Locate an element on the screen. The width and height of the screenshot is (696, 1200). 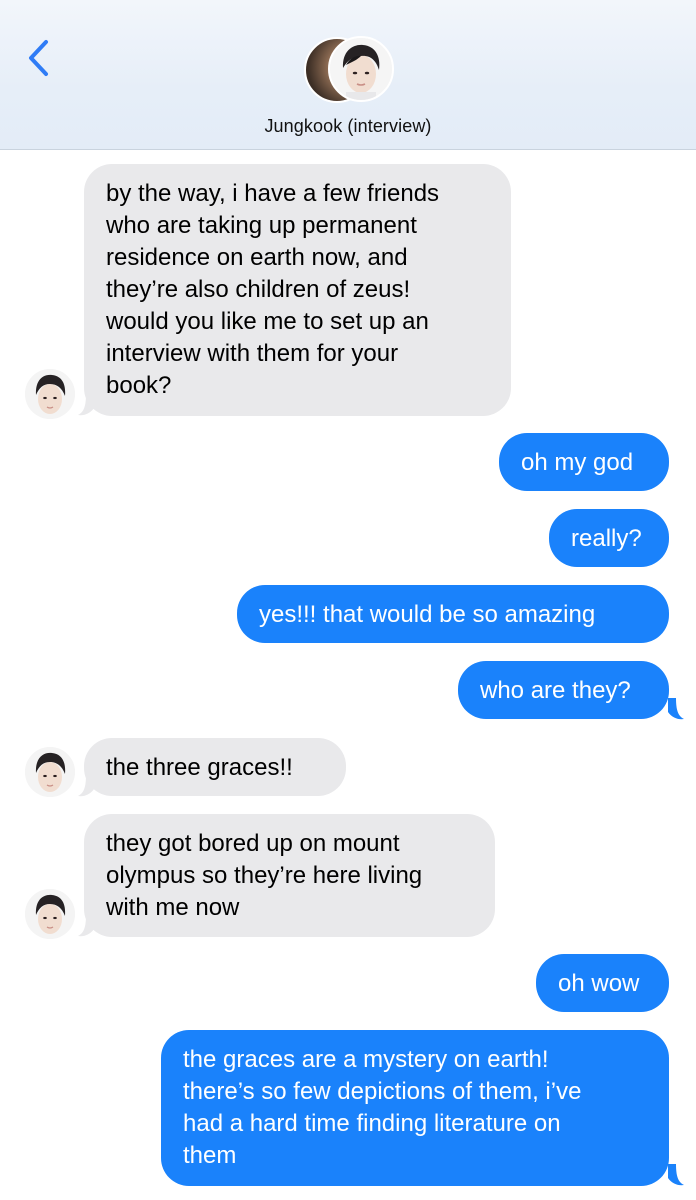
message-bubble-sent: oh wow is located at coordinates (602, 983).